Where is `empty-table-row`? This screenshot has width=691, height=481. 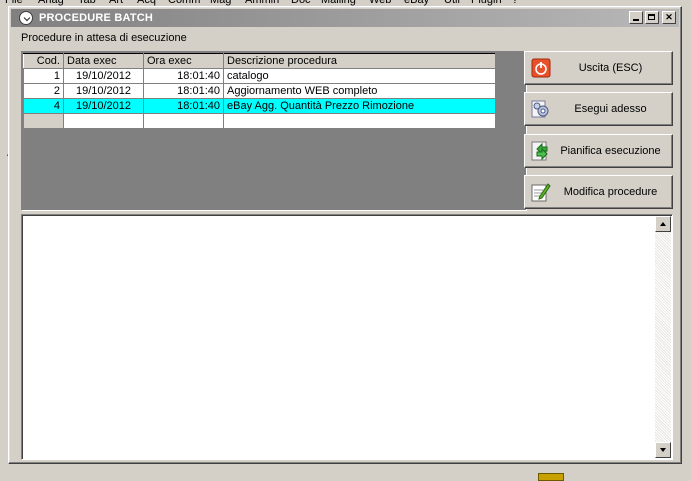 empty-table-row is located at coordinates (259, 121).